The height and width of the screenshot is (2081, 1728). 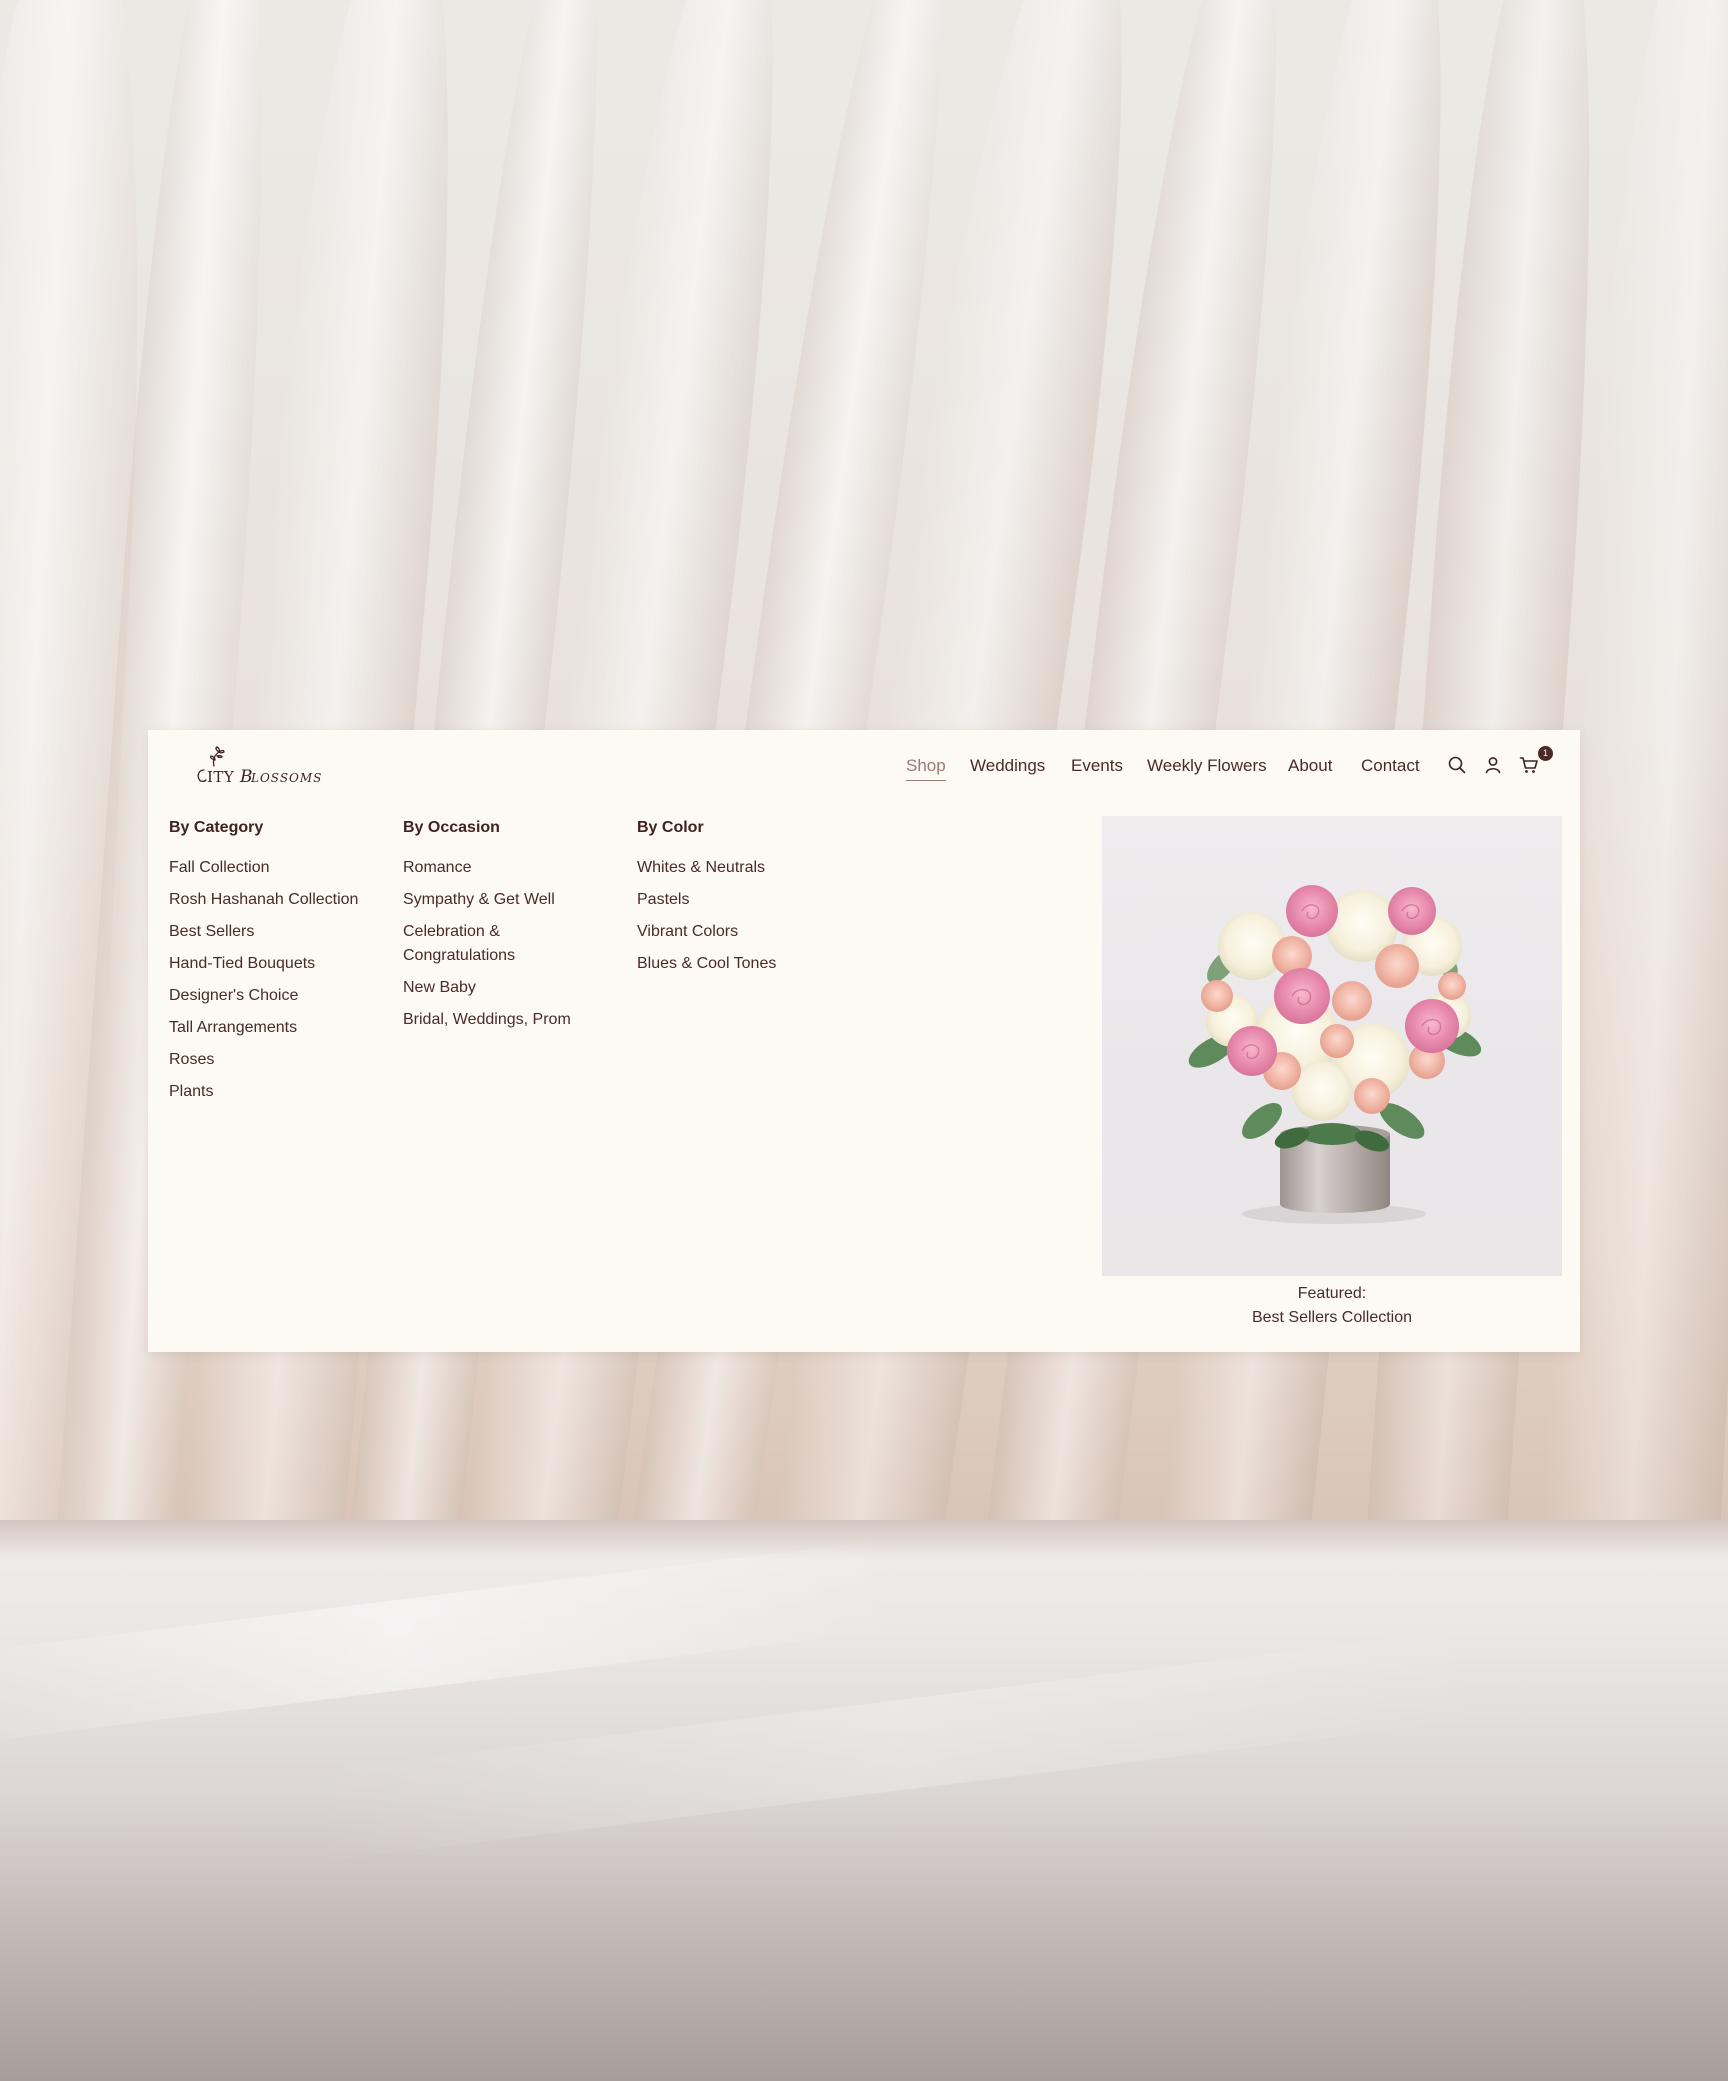 I want to click on featured-caption: Featured: Best Sellers Collection, so click(x=1332, y=1306).